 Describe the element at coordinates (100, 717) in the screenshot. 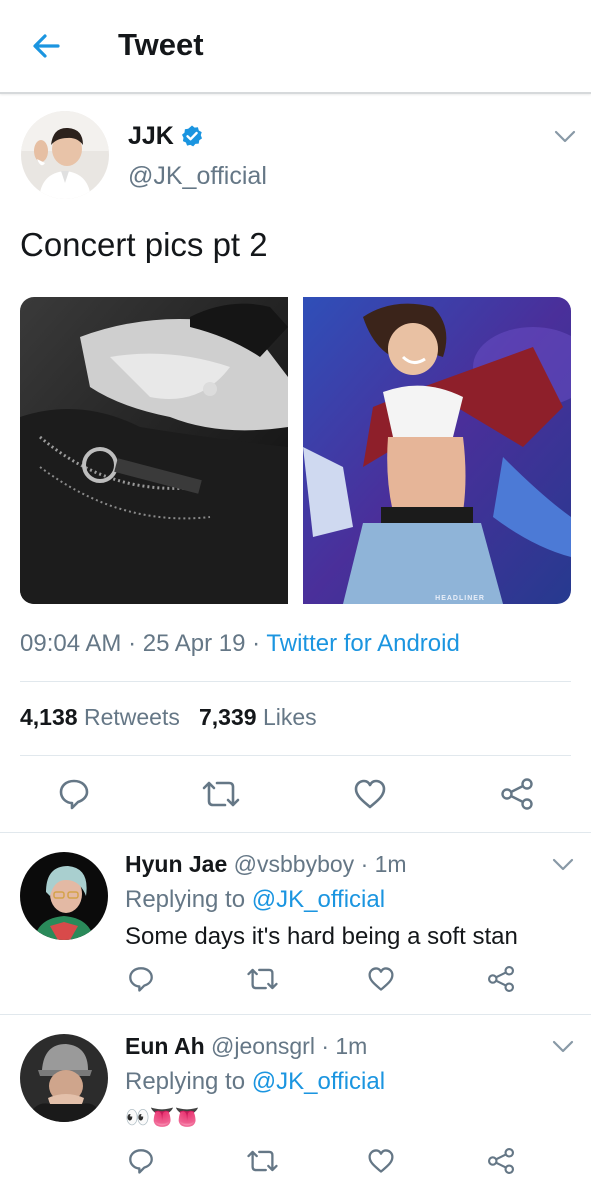

I see `retweets-stat: 4,138 Retweets` at that location.